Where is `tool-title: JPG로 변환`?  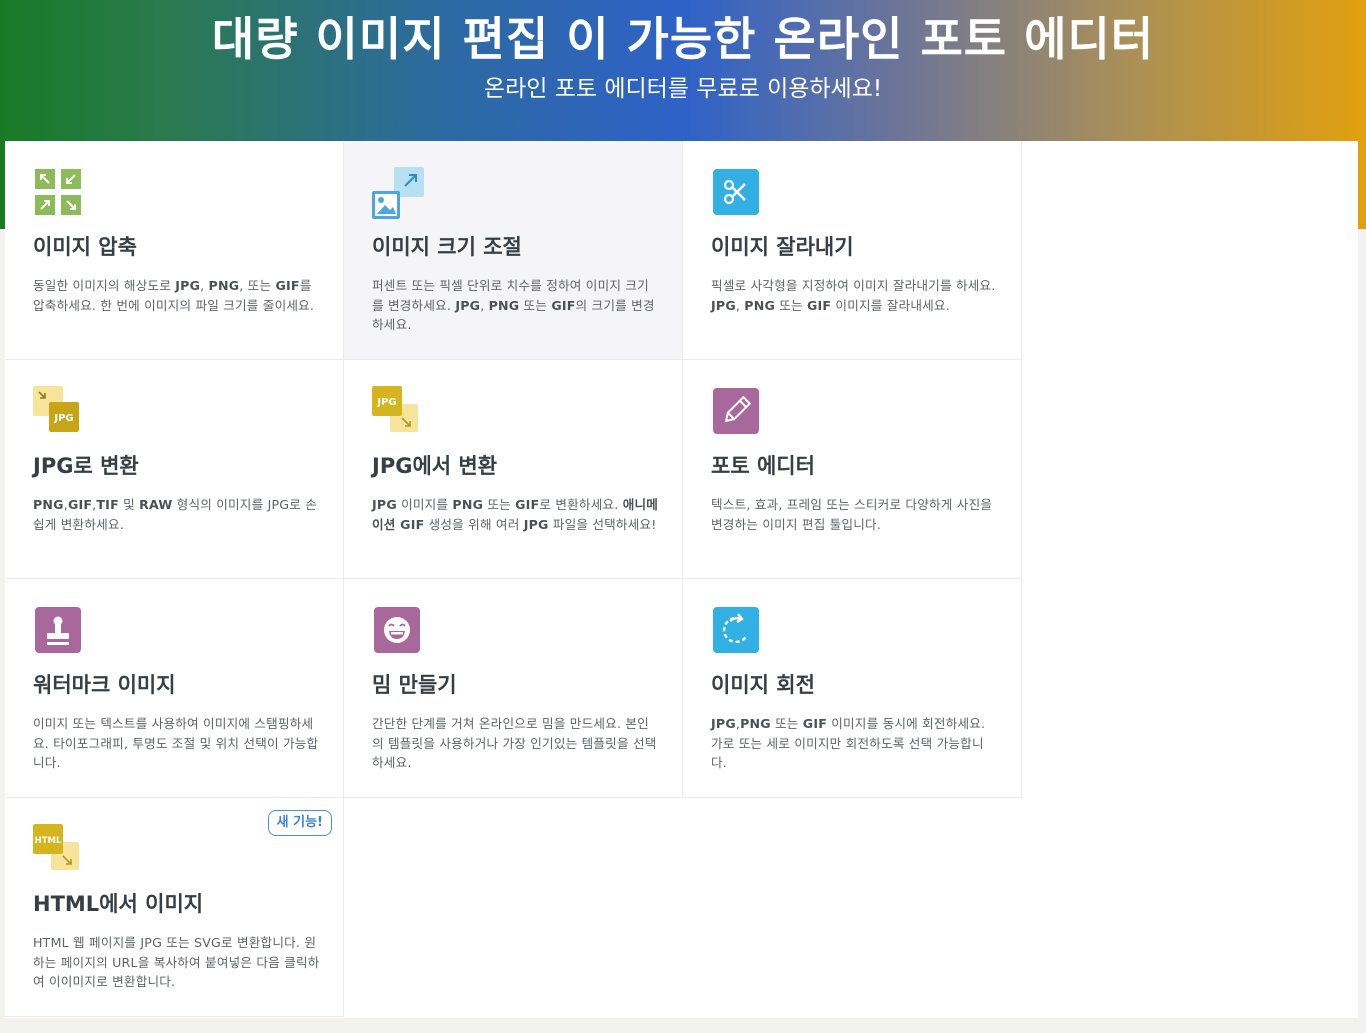
tool-title: JPG로 변환 is located at coordinates (86, 466).